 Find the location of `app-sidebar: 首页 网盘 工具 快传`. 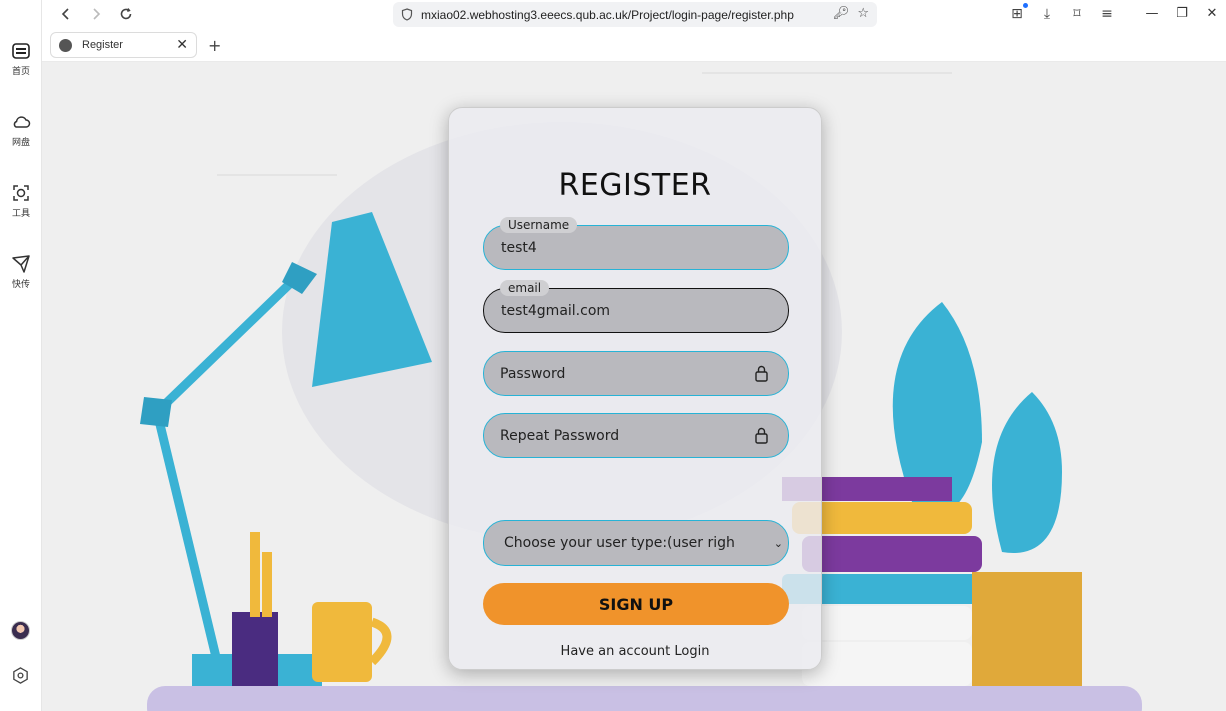

app-sidebar: 首页 网盘 工具 快传 is located at coordinates (21, 355).